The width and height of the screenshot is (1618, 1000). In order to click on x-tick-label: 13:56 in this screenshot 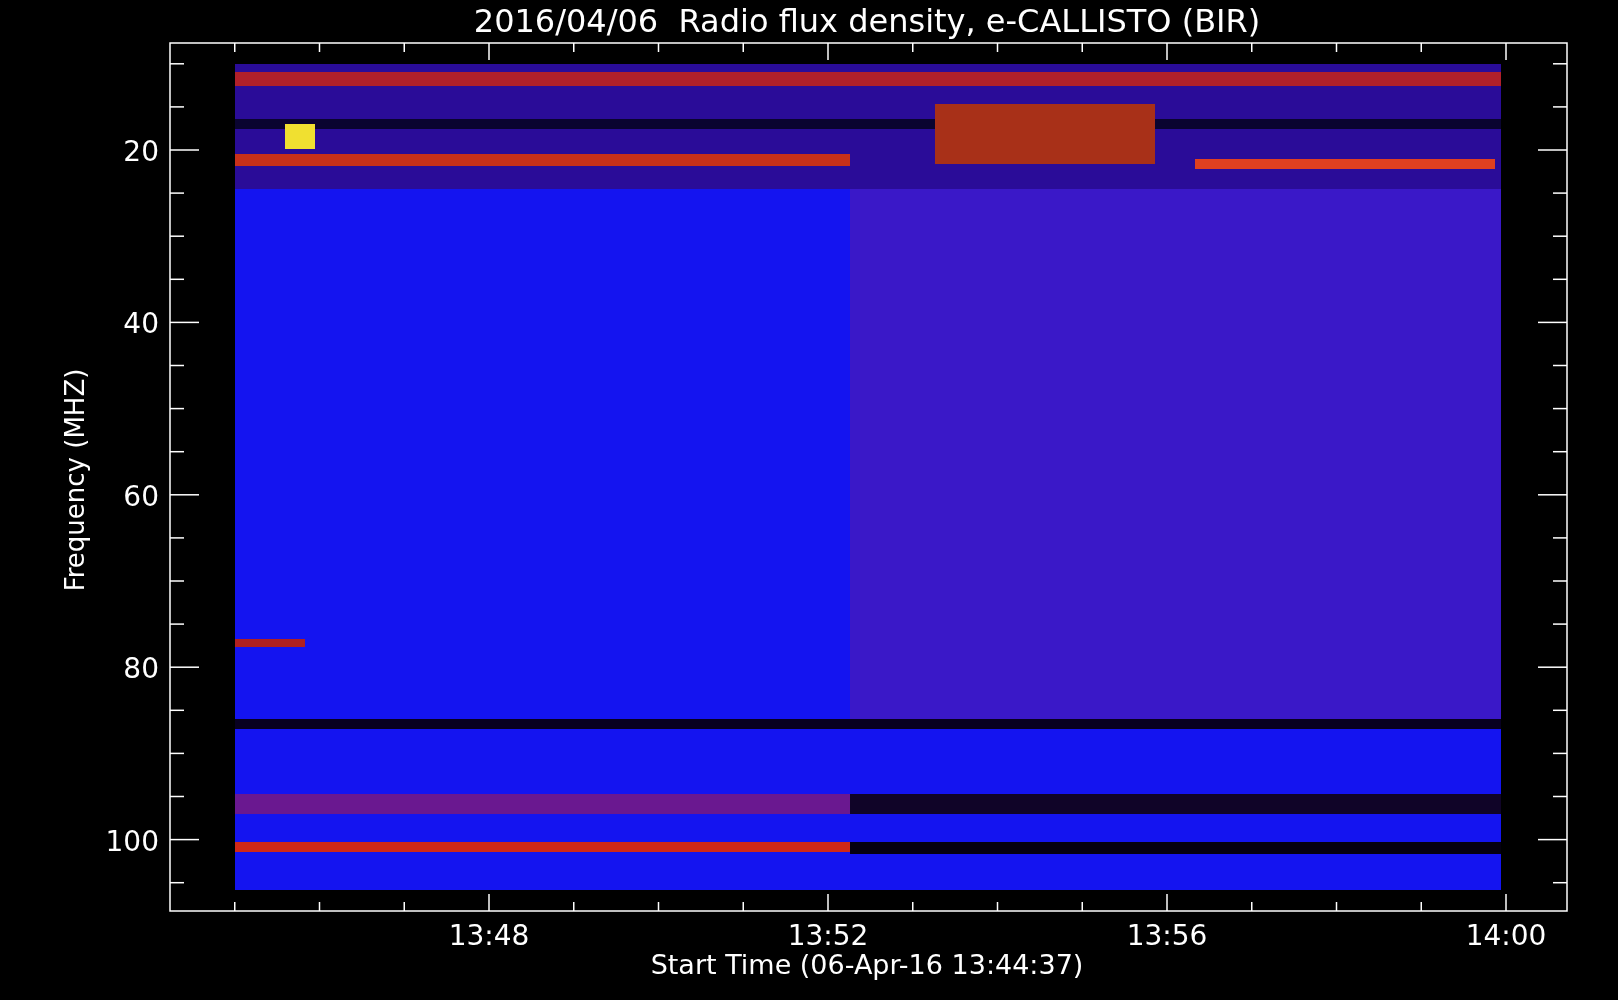, I will do `click(1167, 935)`.